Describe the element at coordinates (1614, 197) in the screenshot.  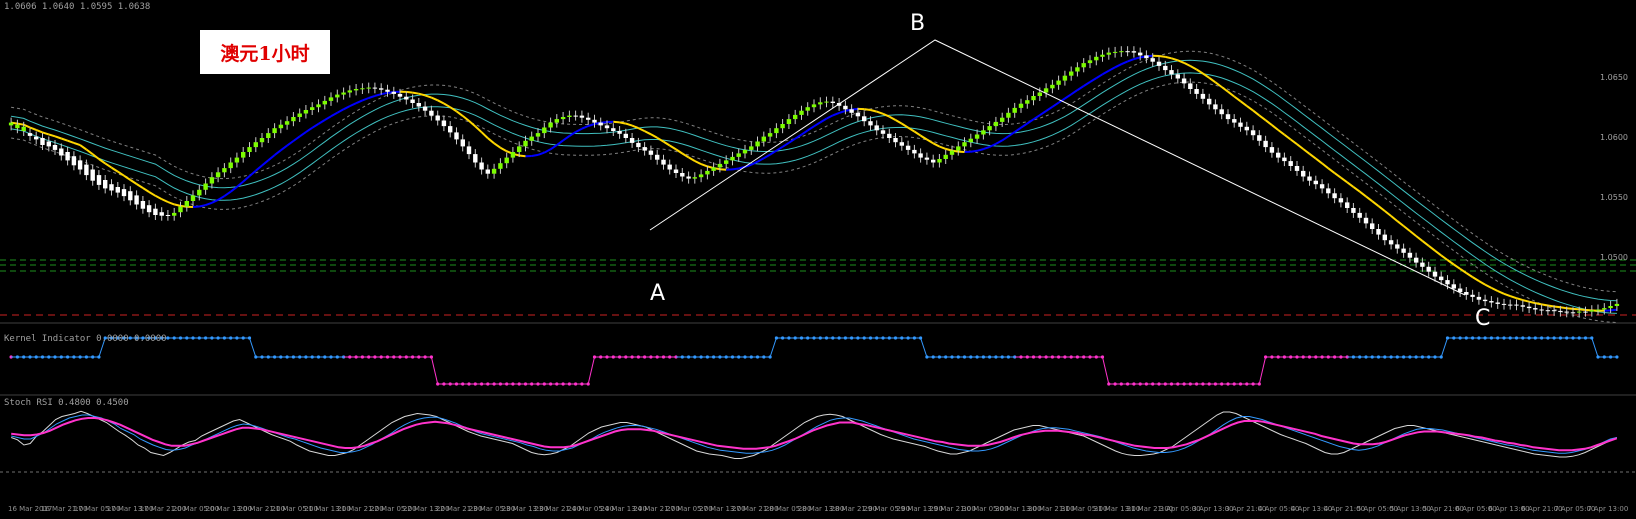
I see `price-tick: 1.0550` at that location.